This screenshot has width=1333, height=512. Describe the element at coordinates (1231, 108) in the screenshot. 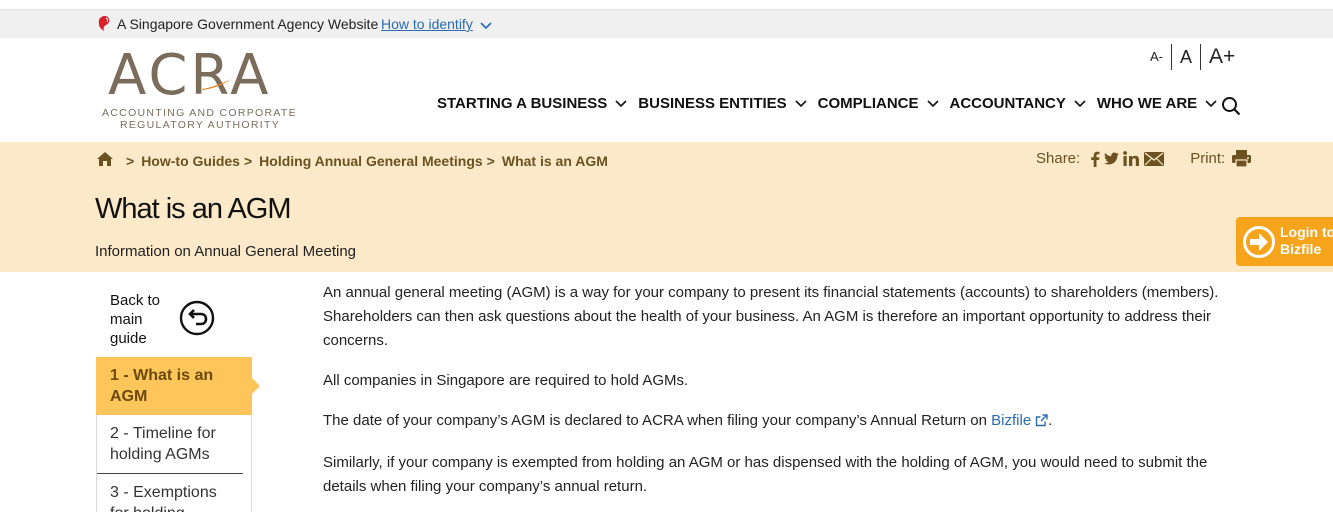

I see `search-icon` at that location.